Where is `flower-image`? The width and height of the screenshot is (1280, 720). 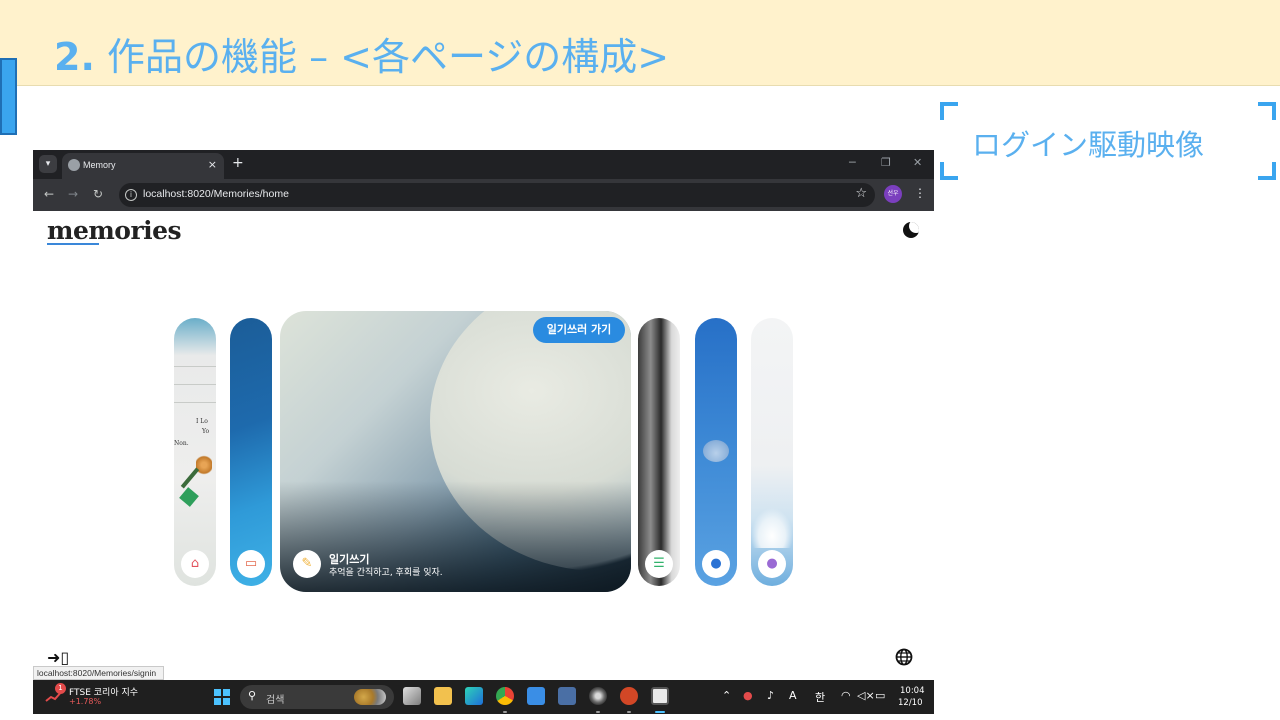 flower-image is located at coordinates (204, 465).